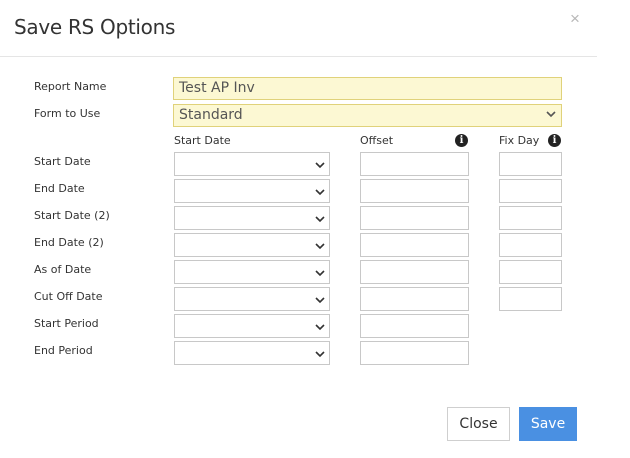  What do you see at coordinates (519, 140) in the screenshot?
I see `fix-day-column-header: Fix Day` at bounding box center [519, 140].